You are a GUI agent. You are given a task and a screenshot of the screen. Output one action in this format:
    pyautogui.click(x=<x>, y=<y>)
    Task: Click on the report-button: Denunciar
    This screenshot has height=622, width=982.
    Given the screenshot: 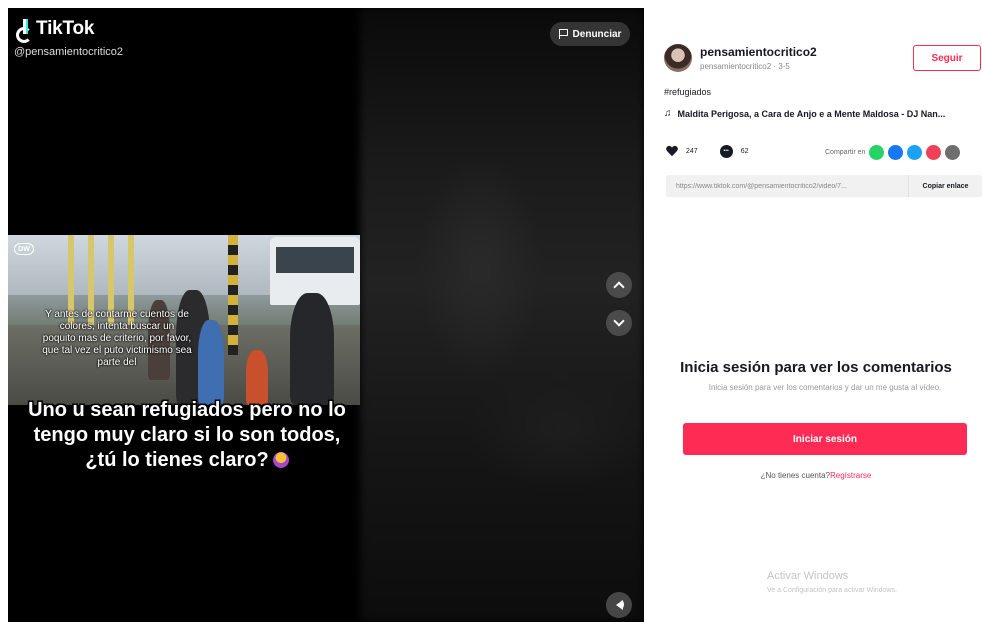 What is the action you would take?
    pyautogui.click(x=590, y=34)
    